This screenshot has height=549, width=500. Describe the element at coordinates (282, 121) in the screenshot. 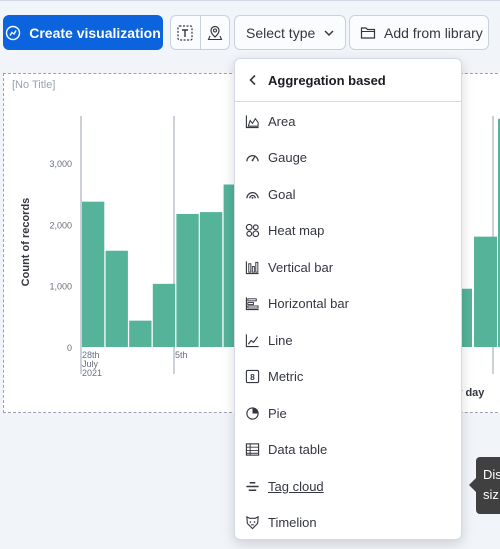

I see `menu-item-label: Area` at that location.